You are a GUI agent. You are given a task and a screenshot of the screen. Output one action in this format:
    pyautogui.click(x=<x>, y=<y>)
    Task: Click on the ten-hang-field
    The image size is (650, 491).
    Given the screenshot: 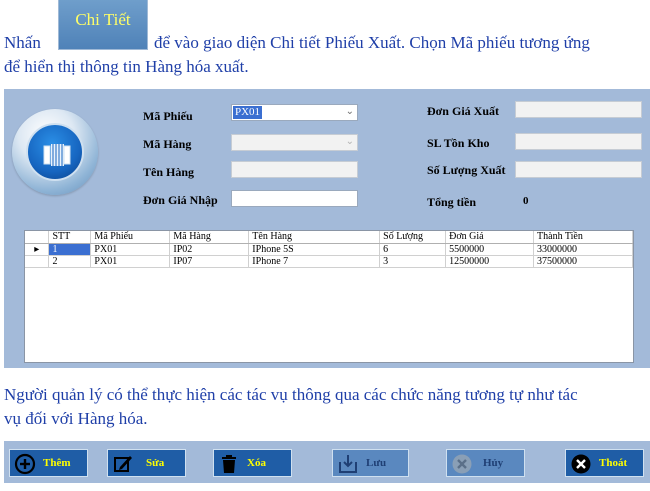 What is the action you would take?
    pyautogui.click(x=294, y=169)
    